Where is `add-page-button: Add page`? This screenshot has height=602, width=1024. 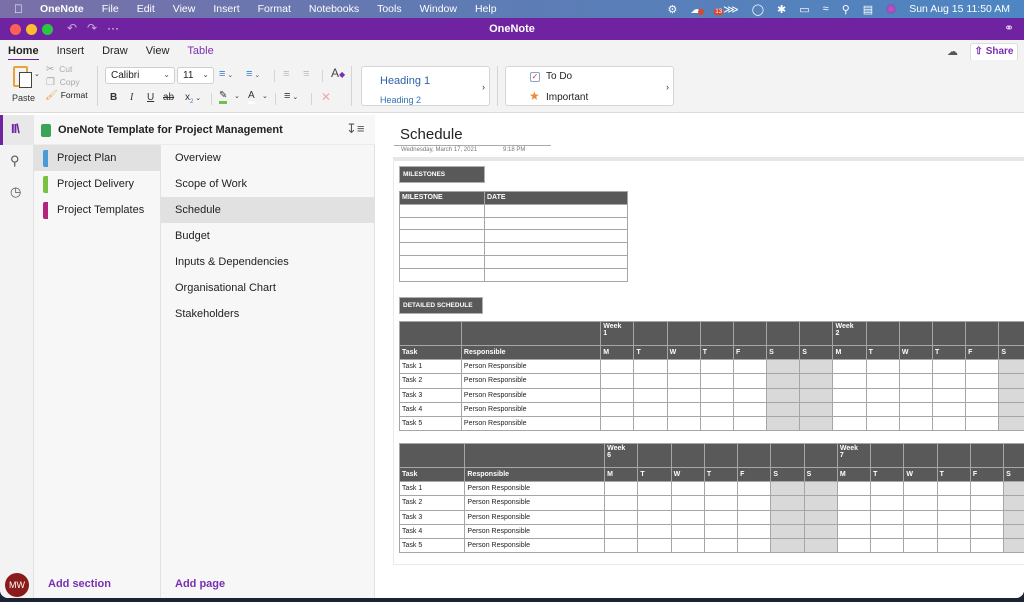 add-page-button: Add page is located at coordinates (200, 584).